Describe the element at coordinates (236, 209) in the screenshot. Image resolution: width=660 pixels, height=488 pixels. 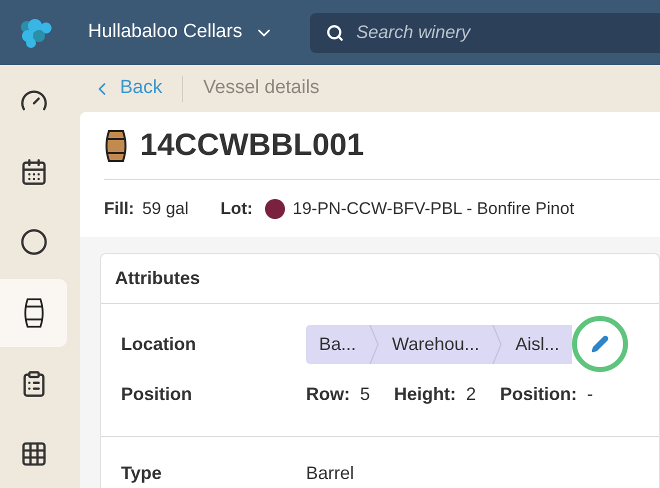
I see `lot-label: Lot:` at that location.